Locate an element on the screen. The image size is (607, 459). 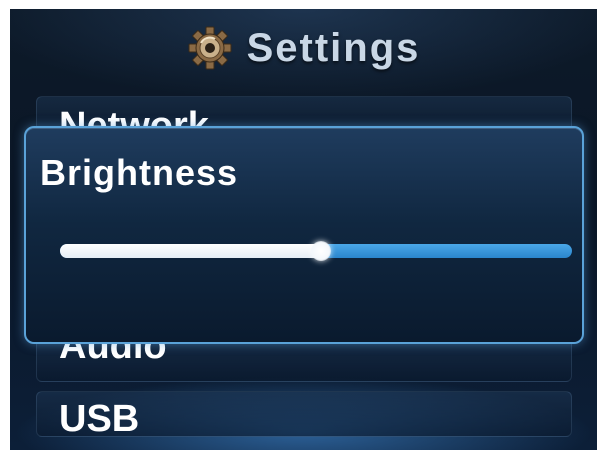
brightness-slider is located at coordinates (316, 251).